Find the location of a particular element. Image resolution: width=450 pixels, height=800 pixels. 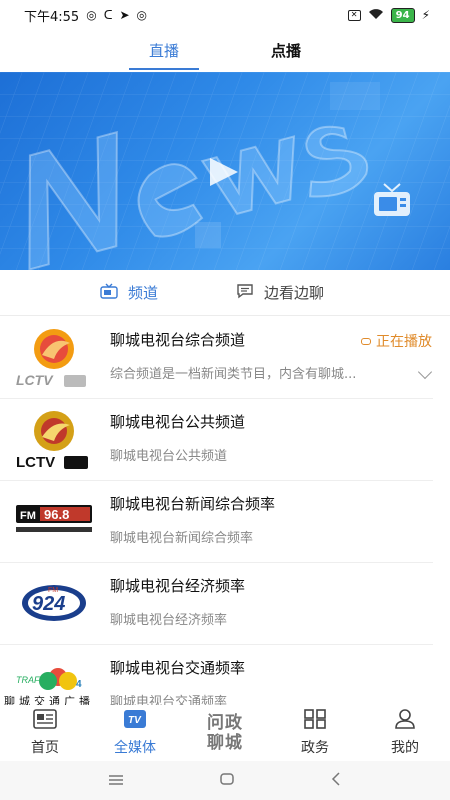

charging-icon: ⚡ is located at coordinates (425, 15).